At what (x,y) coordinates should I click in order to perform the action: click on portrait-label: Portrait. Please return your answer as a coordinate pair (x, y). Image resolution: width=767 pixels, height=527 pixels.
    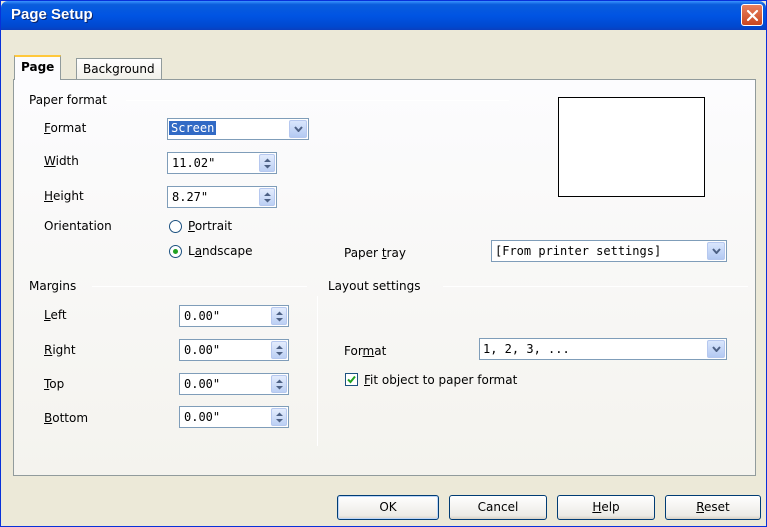
    Looking at the image, I should click on (210, 226).